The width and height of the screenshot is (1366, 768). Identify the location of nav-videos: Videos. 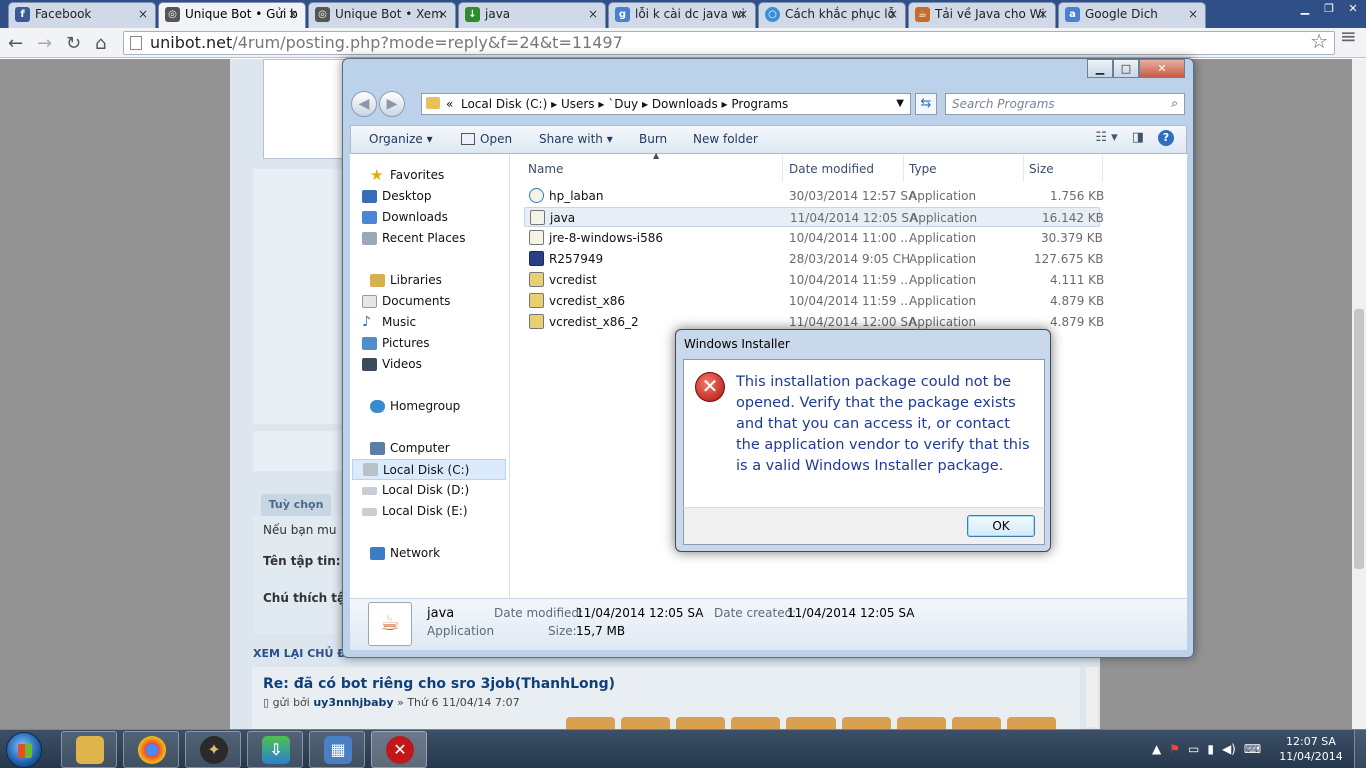
(392, 364).